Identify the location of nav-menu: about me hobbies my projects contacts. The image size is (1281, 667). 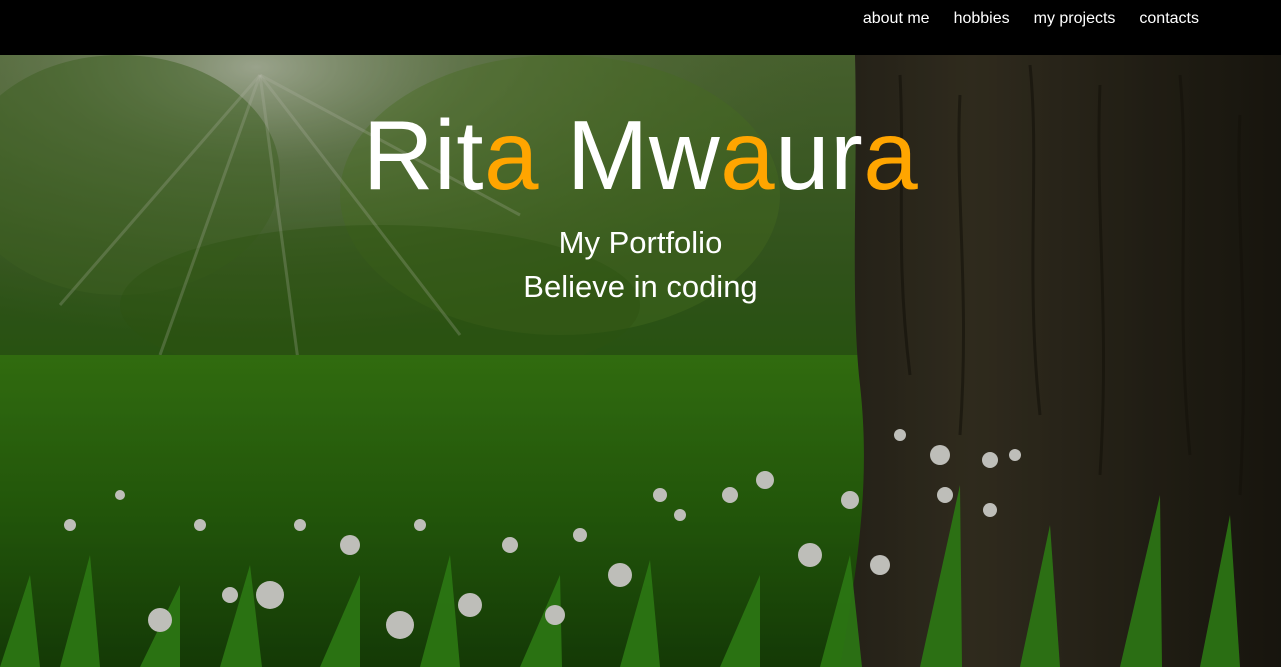
(1031, 19).